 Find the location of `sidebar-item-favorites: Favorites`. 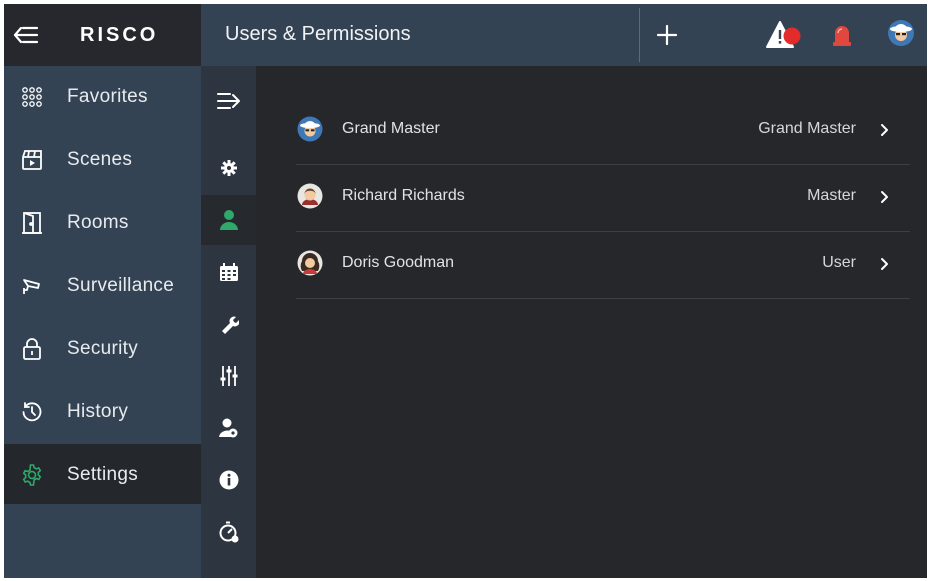

sidebar-item-favorites: Favorites is located at coordinates (102, 97).